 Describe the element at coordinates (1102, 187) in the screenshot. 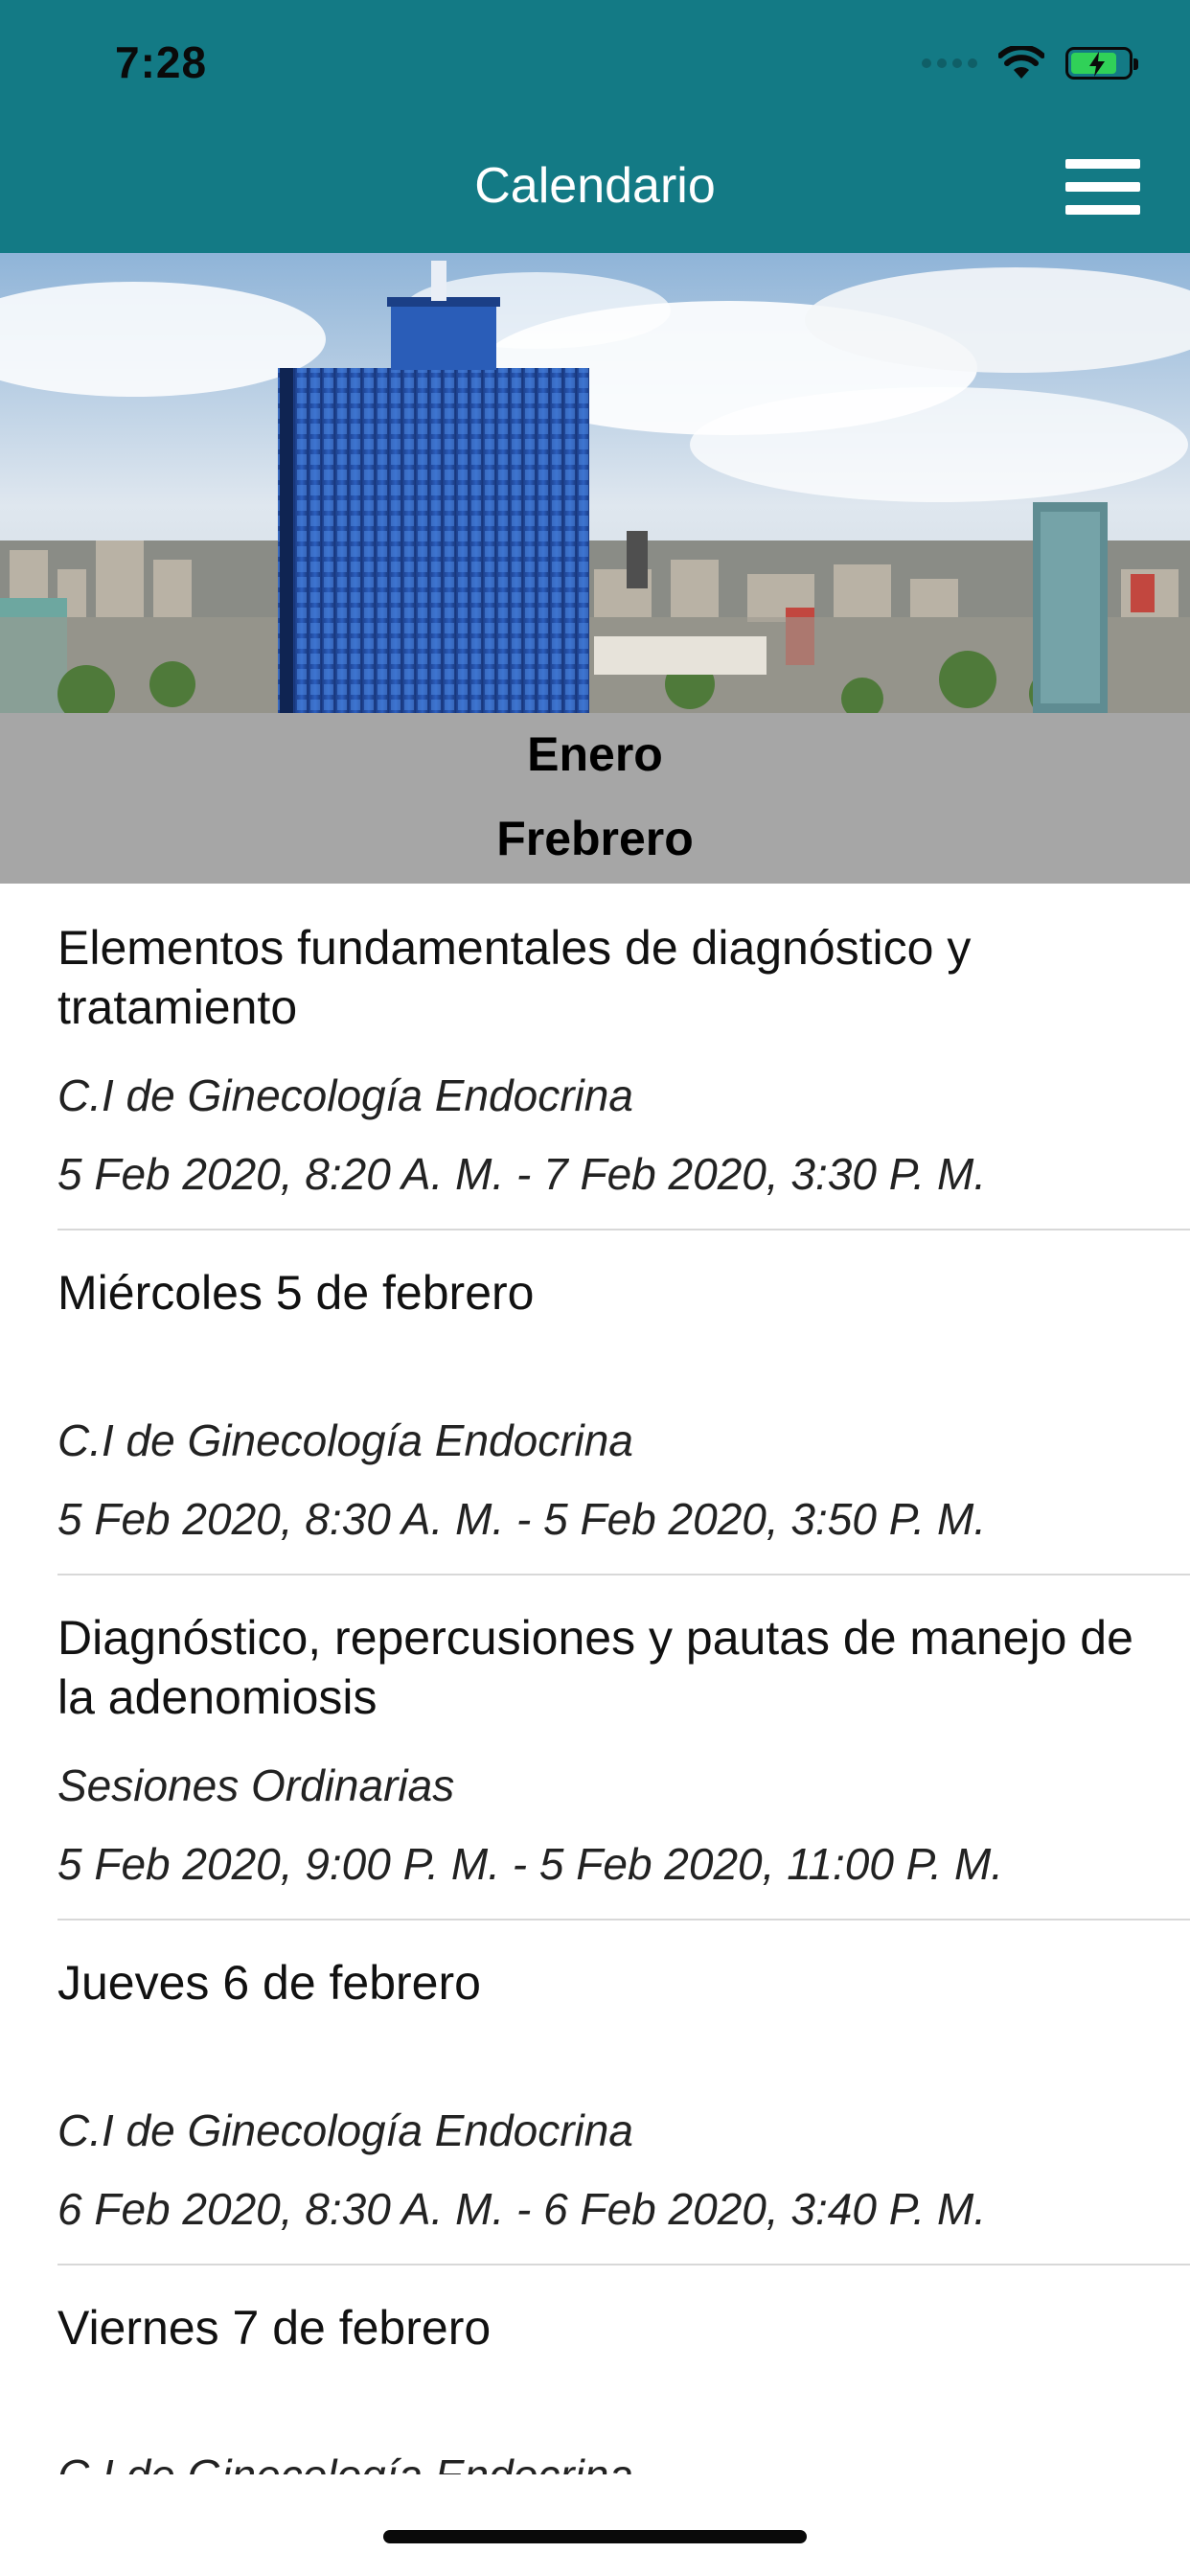

I see `hamburger-menu-icon` at that location.